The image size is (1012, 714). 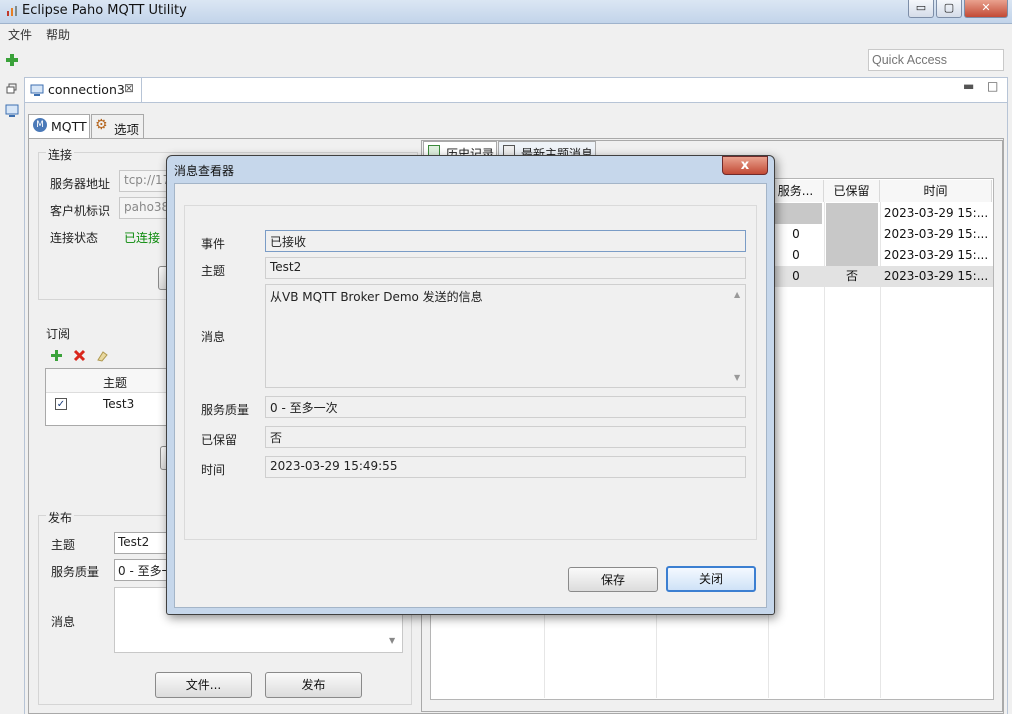 What do you see at coordinates (20, 34) in the screenshot?
I see `menu-file: 文件` at bounding box center [20, 34].